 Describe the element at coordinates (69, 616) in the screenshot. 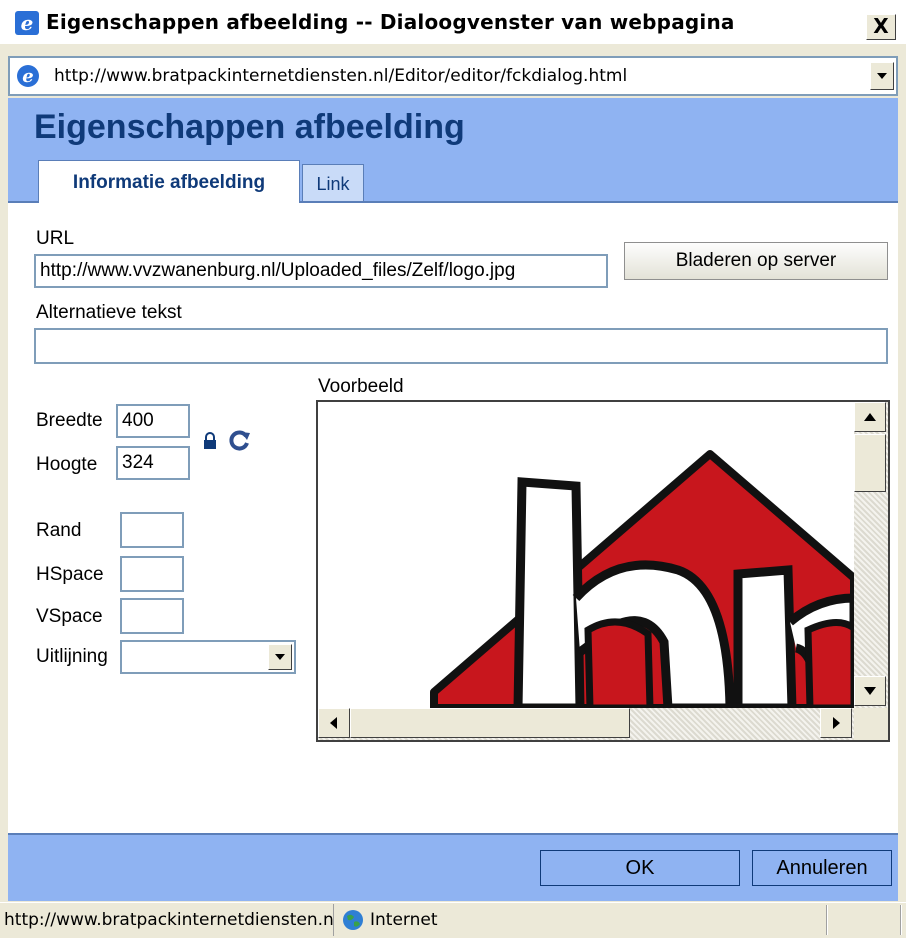

I see `vspace-label: VSpace` at that location.